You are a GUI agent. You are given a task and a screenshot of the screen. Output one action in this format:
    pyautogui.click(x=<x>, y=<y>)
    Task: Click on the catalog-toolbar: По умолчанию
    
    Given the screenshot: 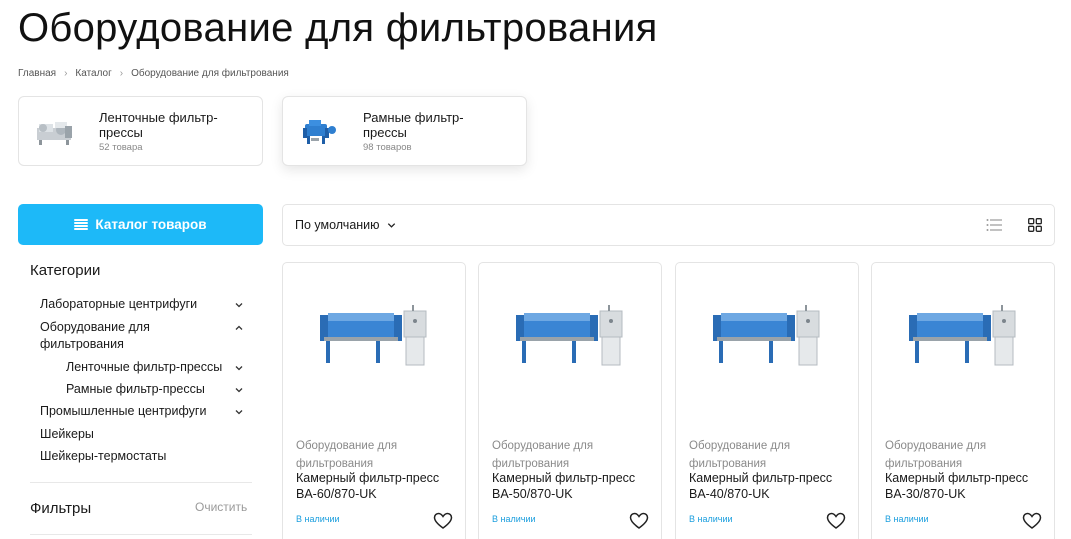 What is the action you would take?
    pyautogui.click(x=668, y=225)
    